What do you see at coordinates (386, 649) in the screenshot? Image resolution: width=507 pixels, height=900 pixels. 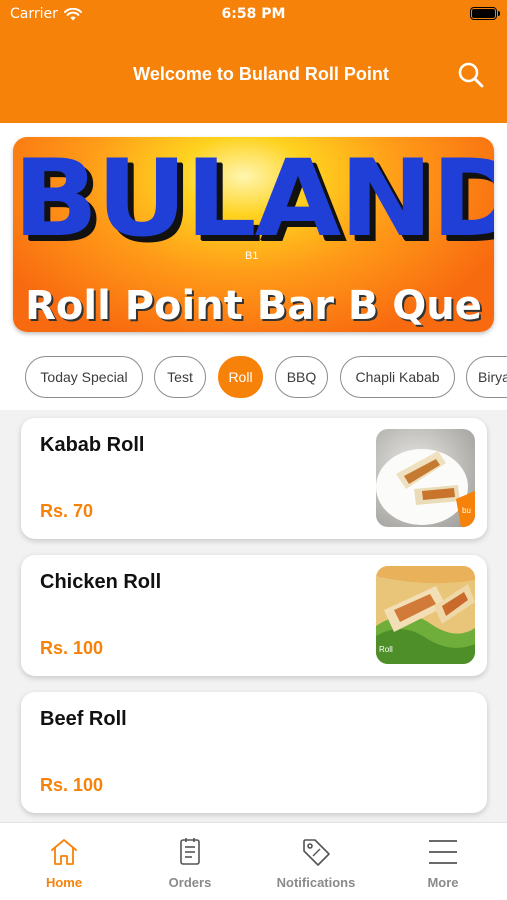 I see `svg-text: Roll` at bounding box center [386, 649].